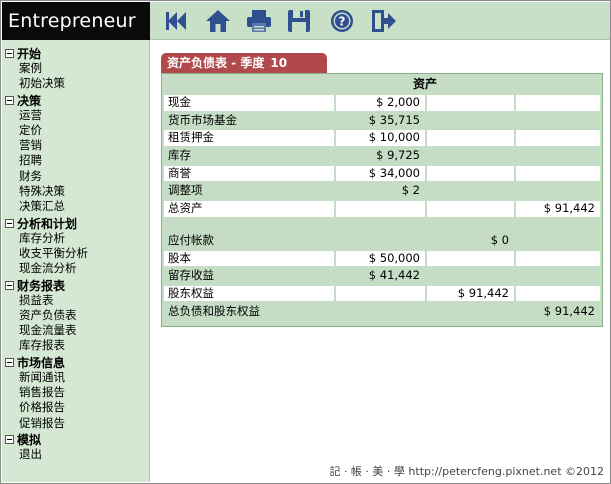  Describe the element at coordinates (382, 103) in the screenshot. I see `table-row: 现金 $ 2,000` at that location.